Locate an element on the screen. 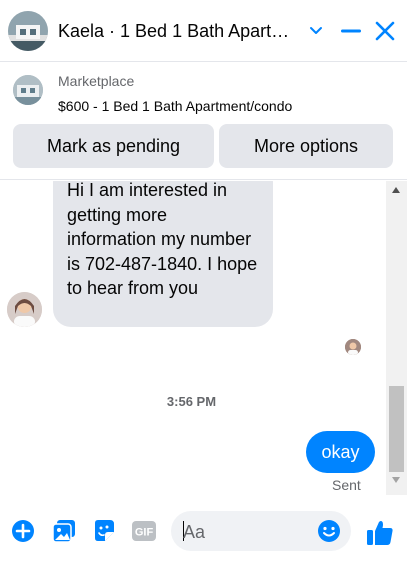 The width and height of the screenshot is (407, 567). emoji-icon is located at coordinates (329, 531).